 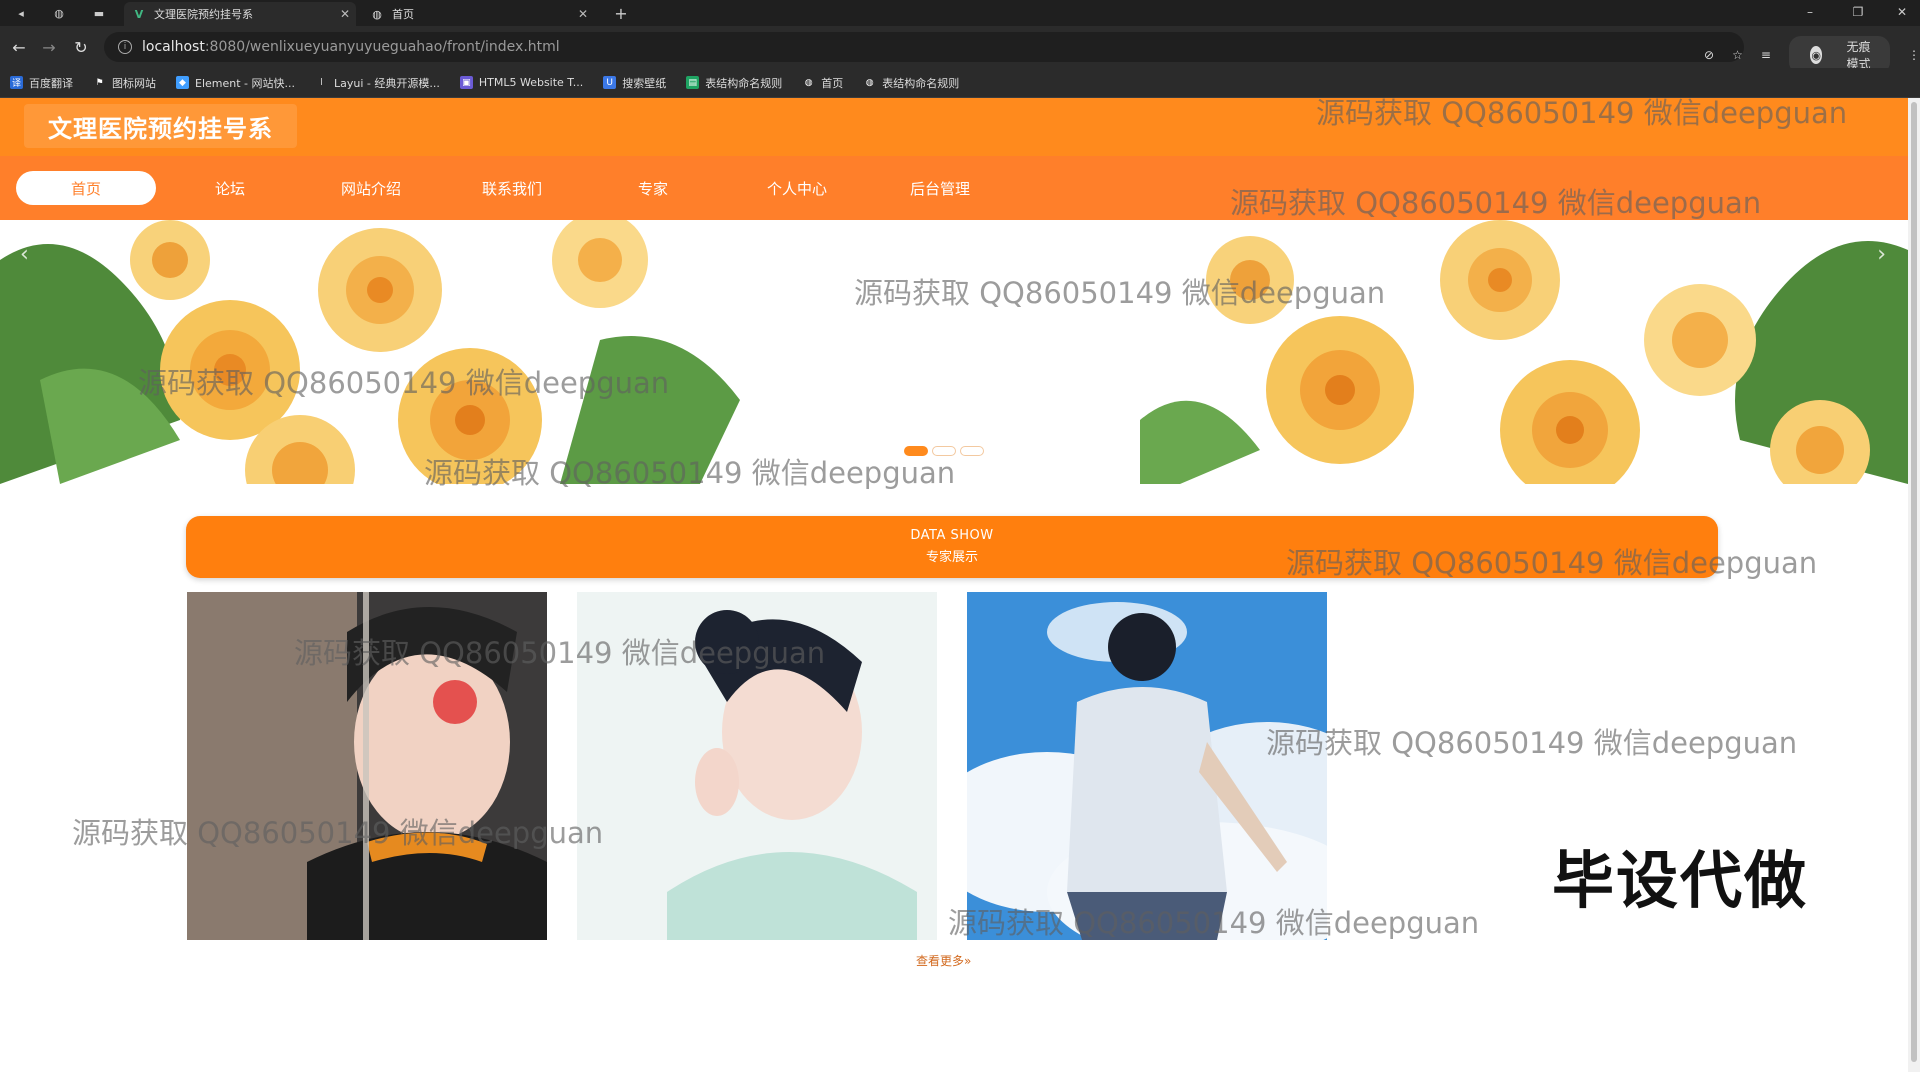 I want to click on bookmark-item: ▤ 表结构命名规则, so click(x=734, y=83).